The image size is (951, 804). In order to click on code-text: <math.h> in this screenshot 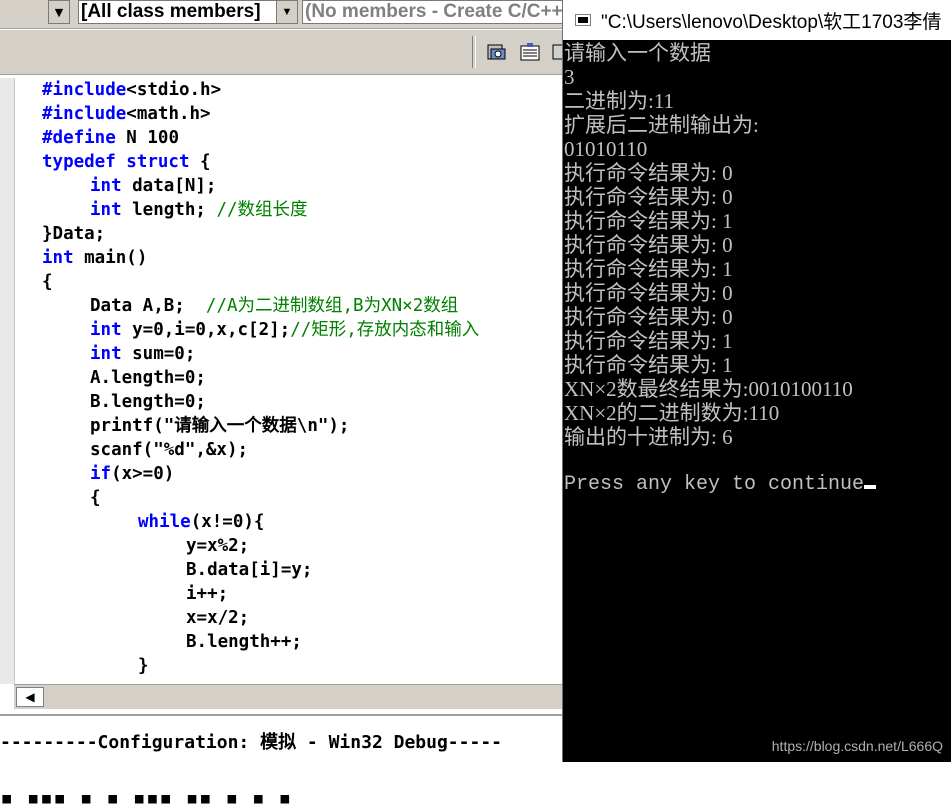, I will do `click(168, 114)`.